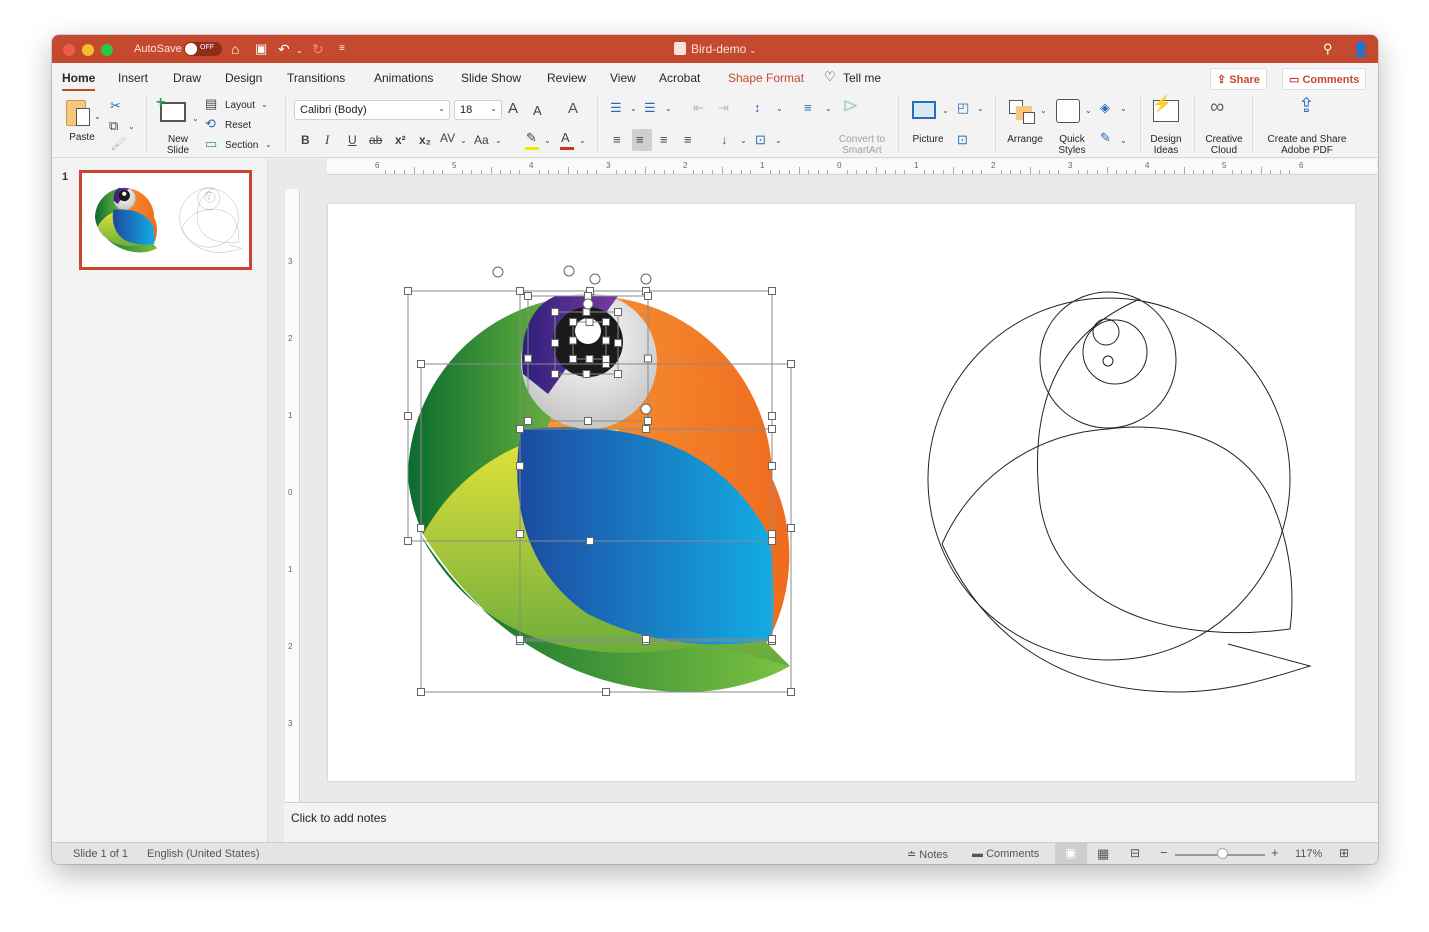 The height and width of the screenshot is (932, 1429). Describe the element at coordinates (115, 106) in the screenshot. I see `cut-icon: ✂` at that location.